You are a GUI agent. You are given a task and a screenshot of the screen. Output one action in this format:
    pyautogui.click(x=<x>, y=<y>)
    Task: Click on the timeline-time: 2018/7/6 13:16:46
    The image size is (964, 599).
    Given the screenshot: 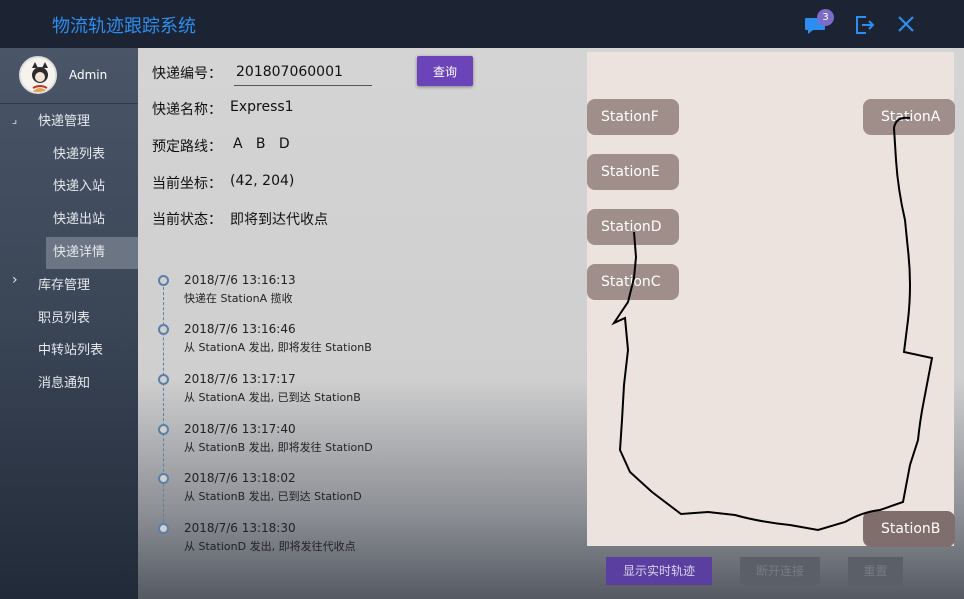 What is the action you would take?
    pyautogui.click(x=240, y=329)
    